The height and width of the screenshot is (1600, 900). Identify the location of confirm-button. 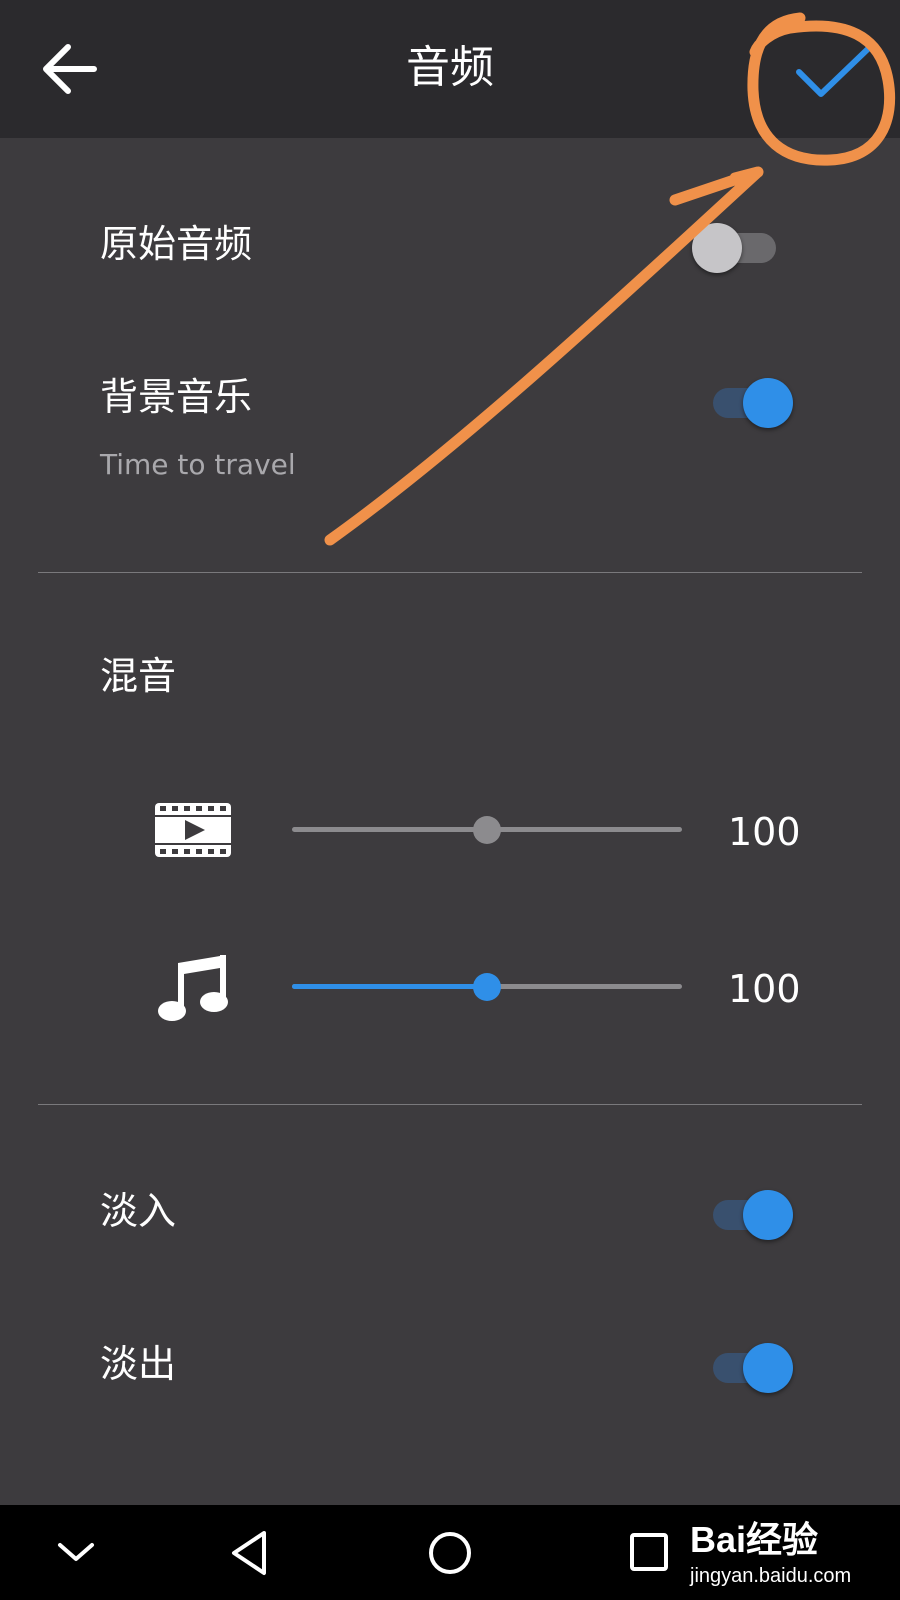
(835, 72).